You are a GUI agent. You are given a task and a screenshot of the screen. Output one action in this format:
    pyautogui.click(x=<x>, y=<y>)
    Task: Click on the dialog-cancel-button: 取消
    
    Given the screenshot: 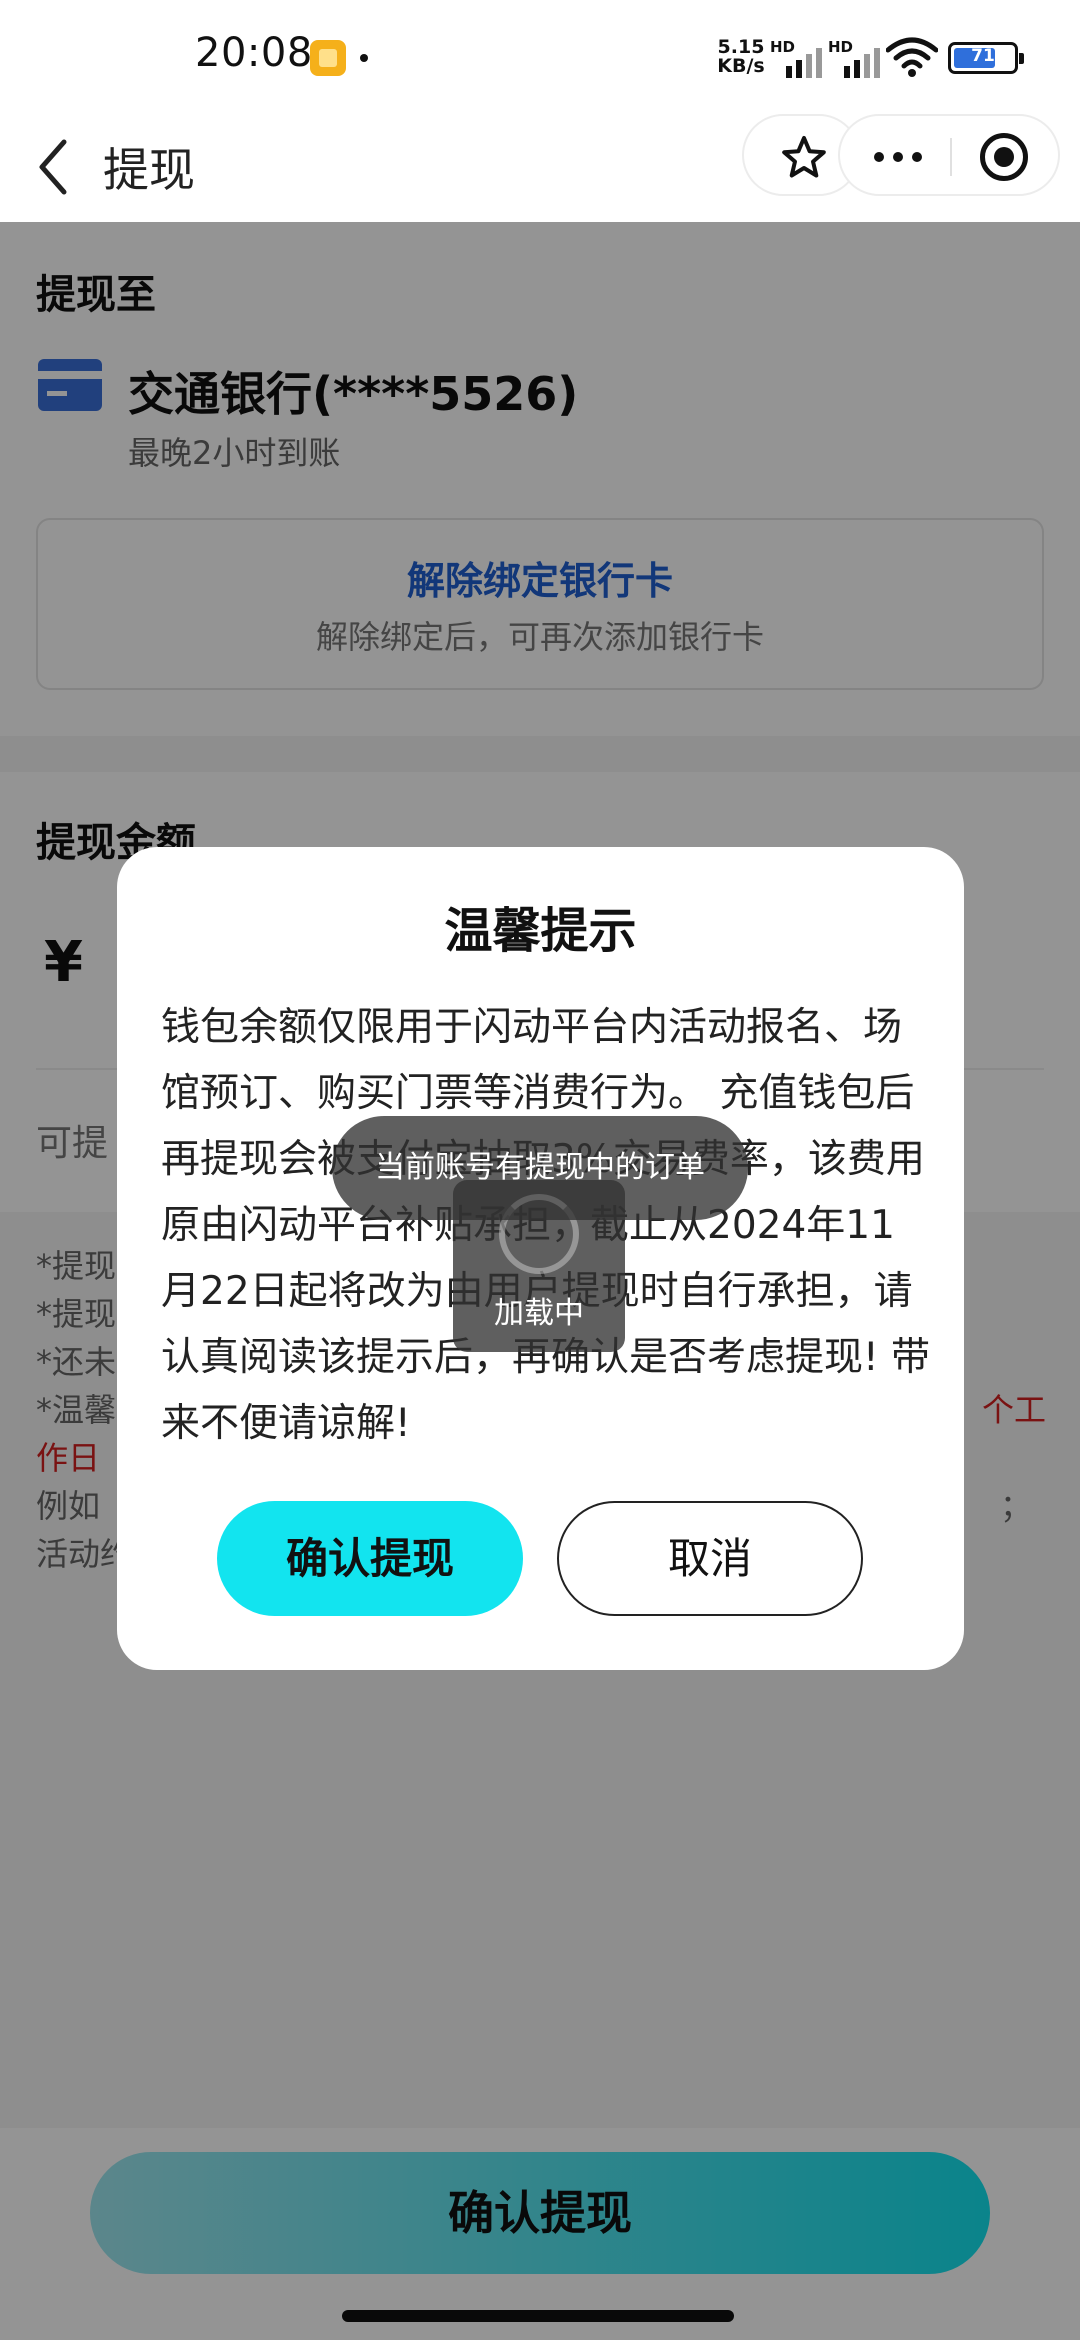 What is the action you would take?
    pyautogui.click(x=710, y=1558)
    